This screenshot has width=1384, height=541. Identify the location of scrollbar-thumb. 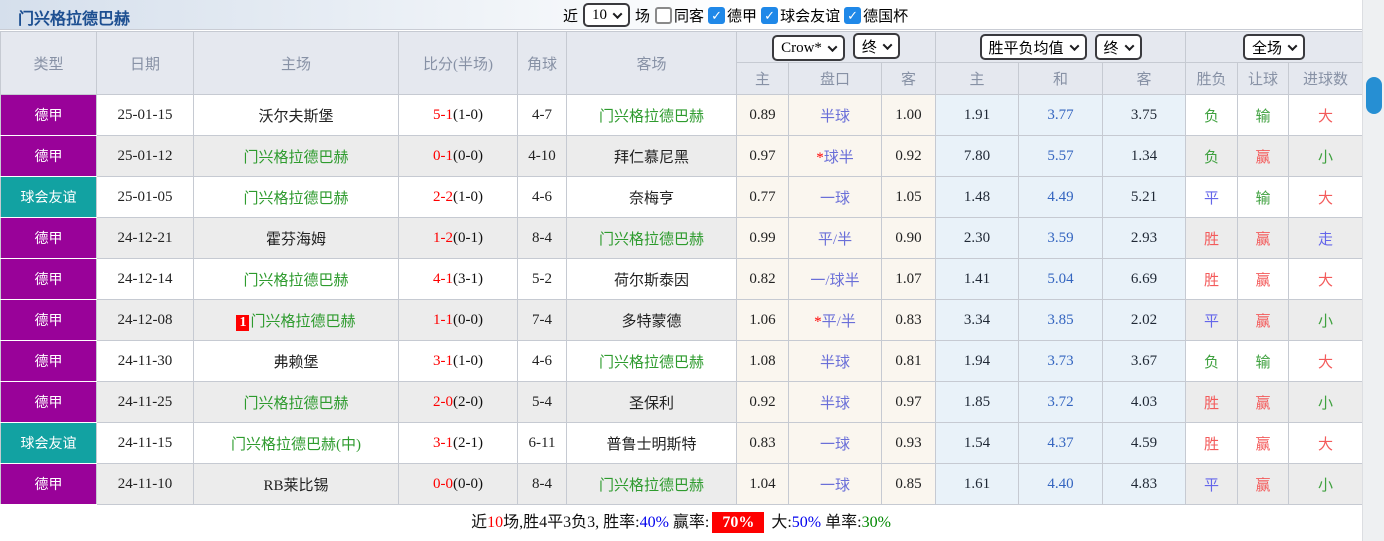
(1374, 95).